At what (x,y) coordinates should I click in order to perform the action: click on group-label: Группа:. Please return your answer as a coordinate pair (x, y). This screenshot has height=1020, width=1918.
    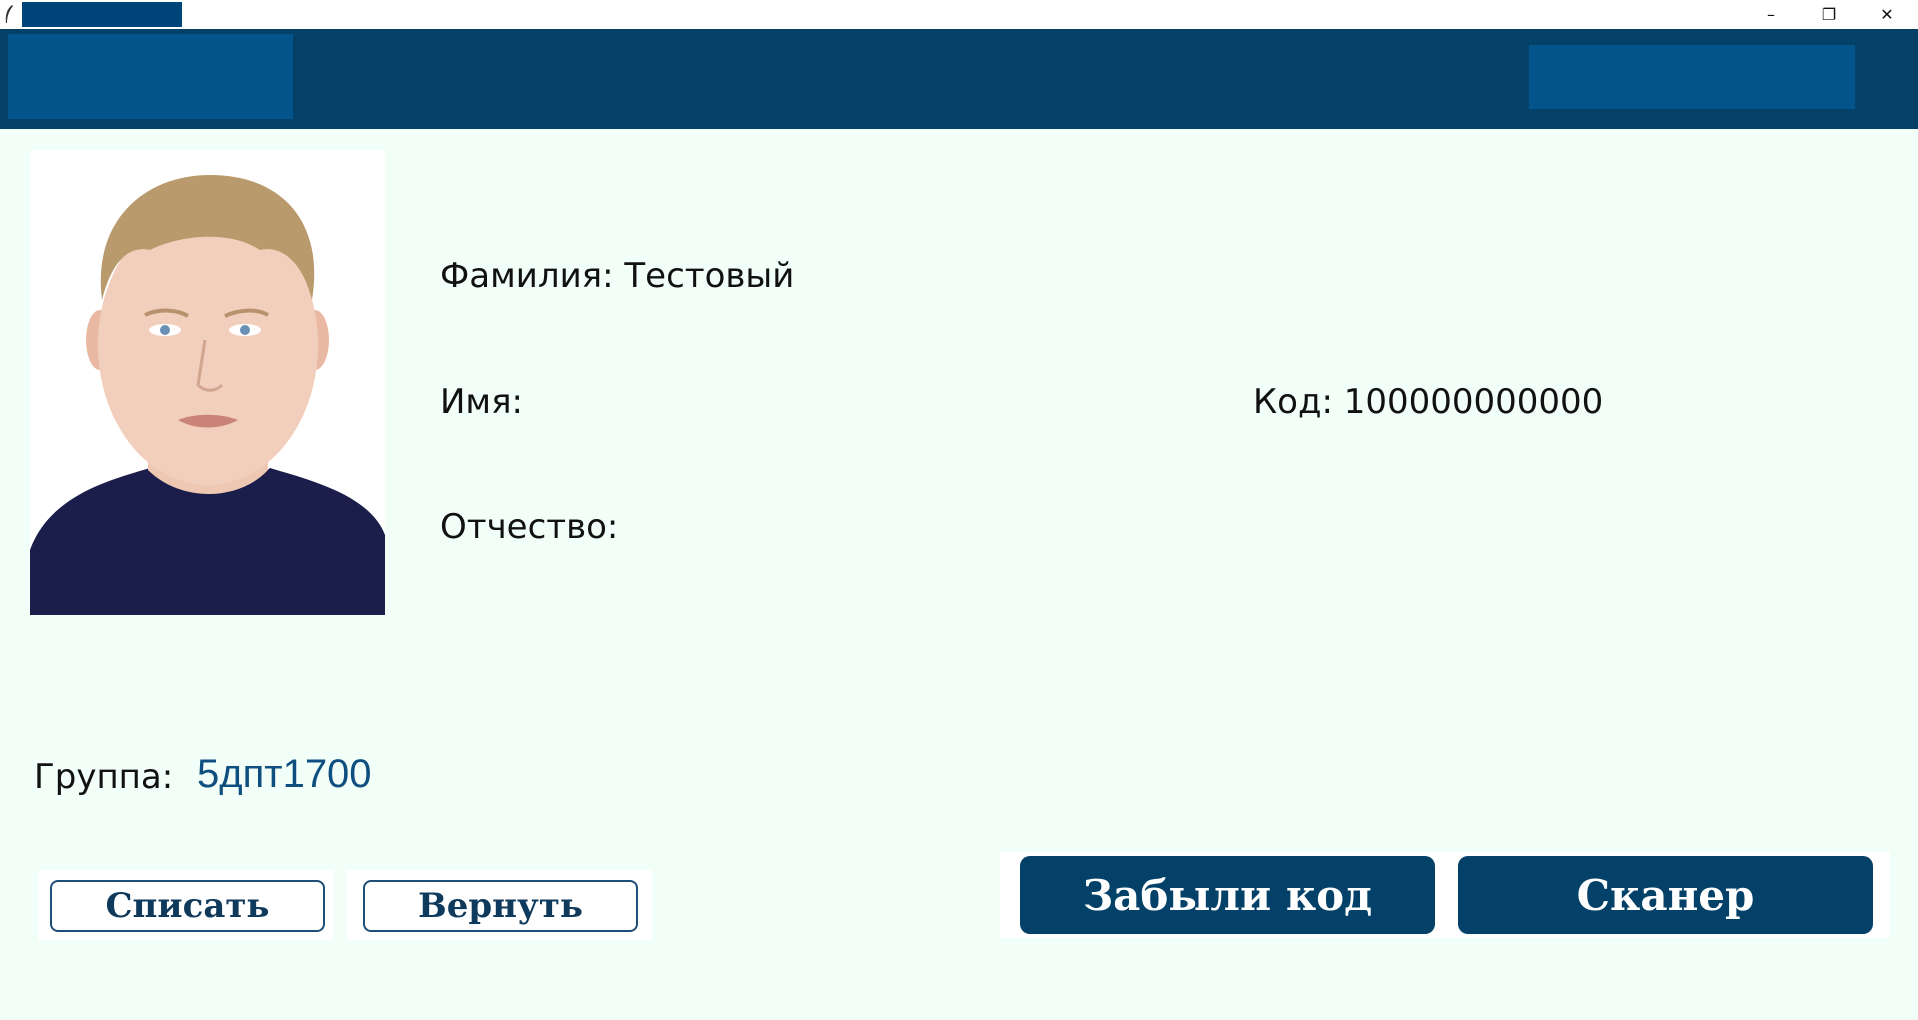
    Looking at the image, I should click on (104, 777).